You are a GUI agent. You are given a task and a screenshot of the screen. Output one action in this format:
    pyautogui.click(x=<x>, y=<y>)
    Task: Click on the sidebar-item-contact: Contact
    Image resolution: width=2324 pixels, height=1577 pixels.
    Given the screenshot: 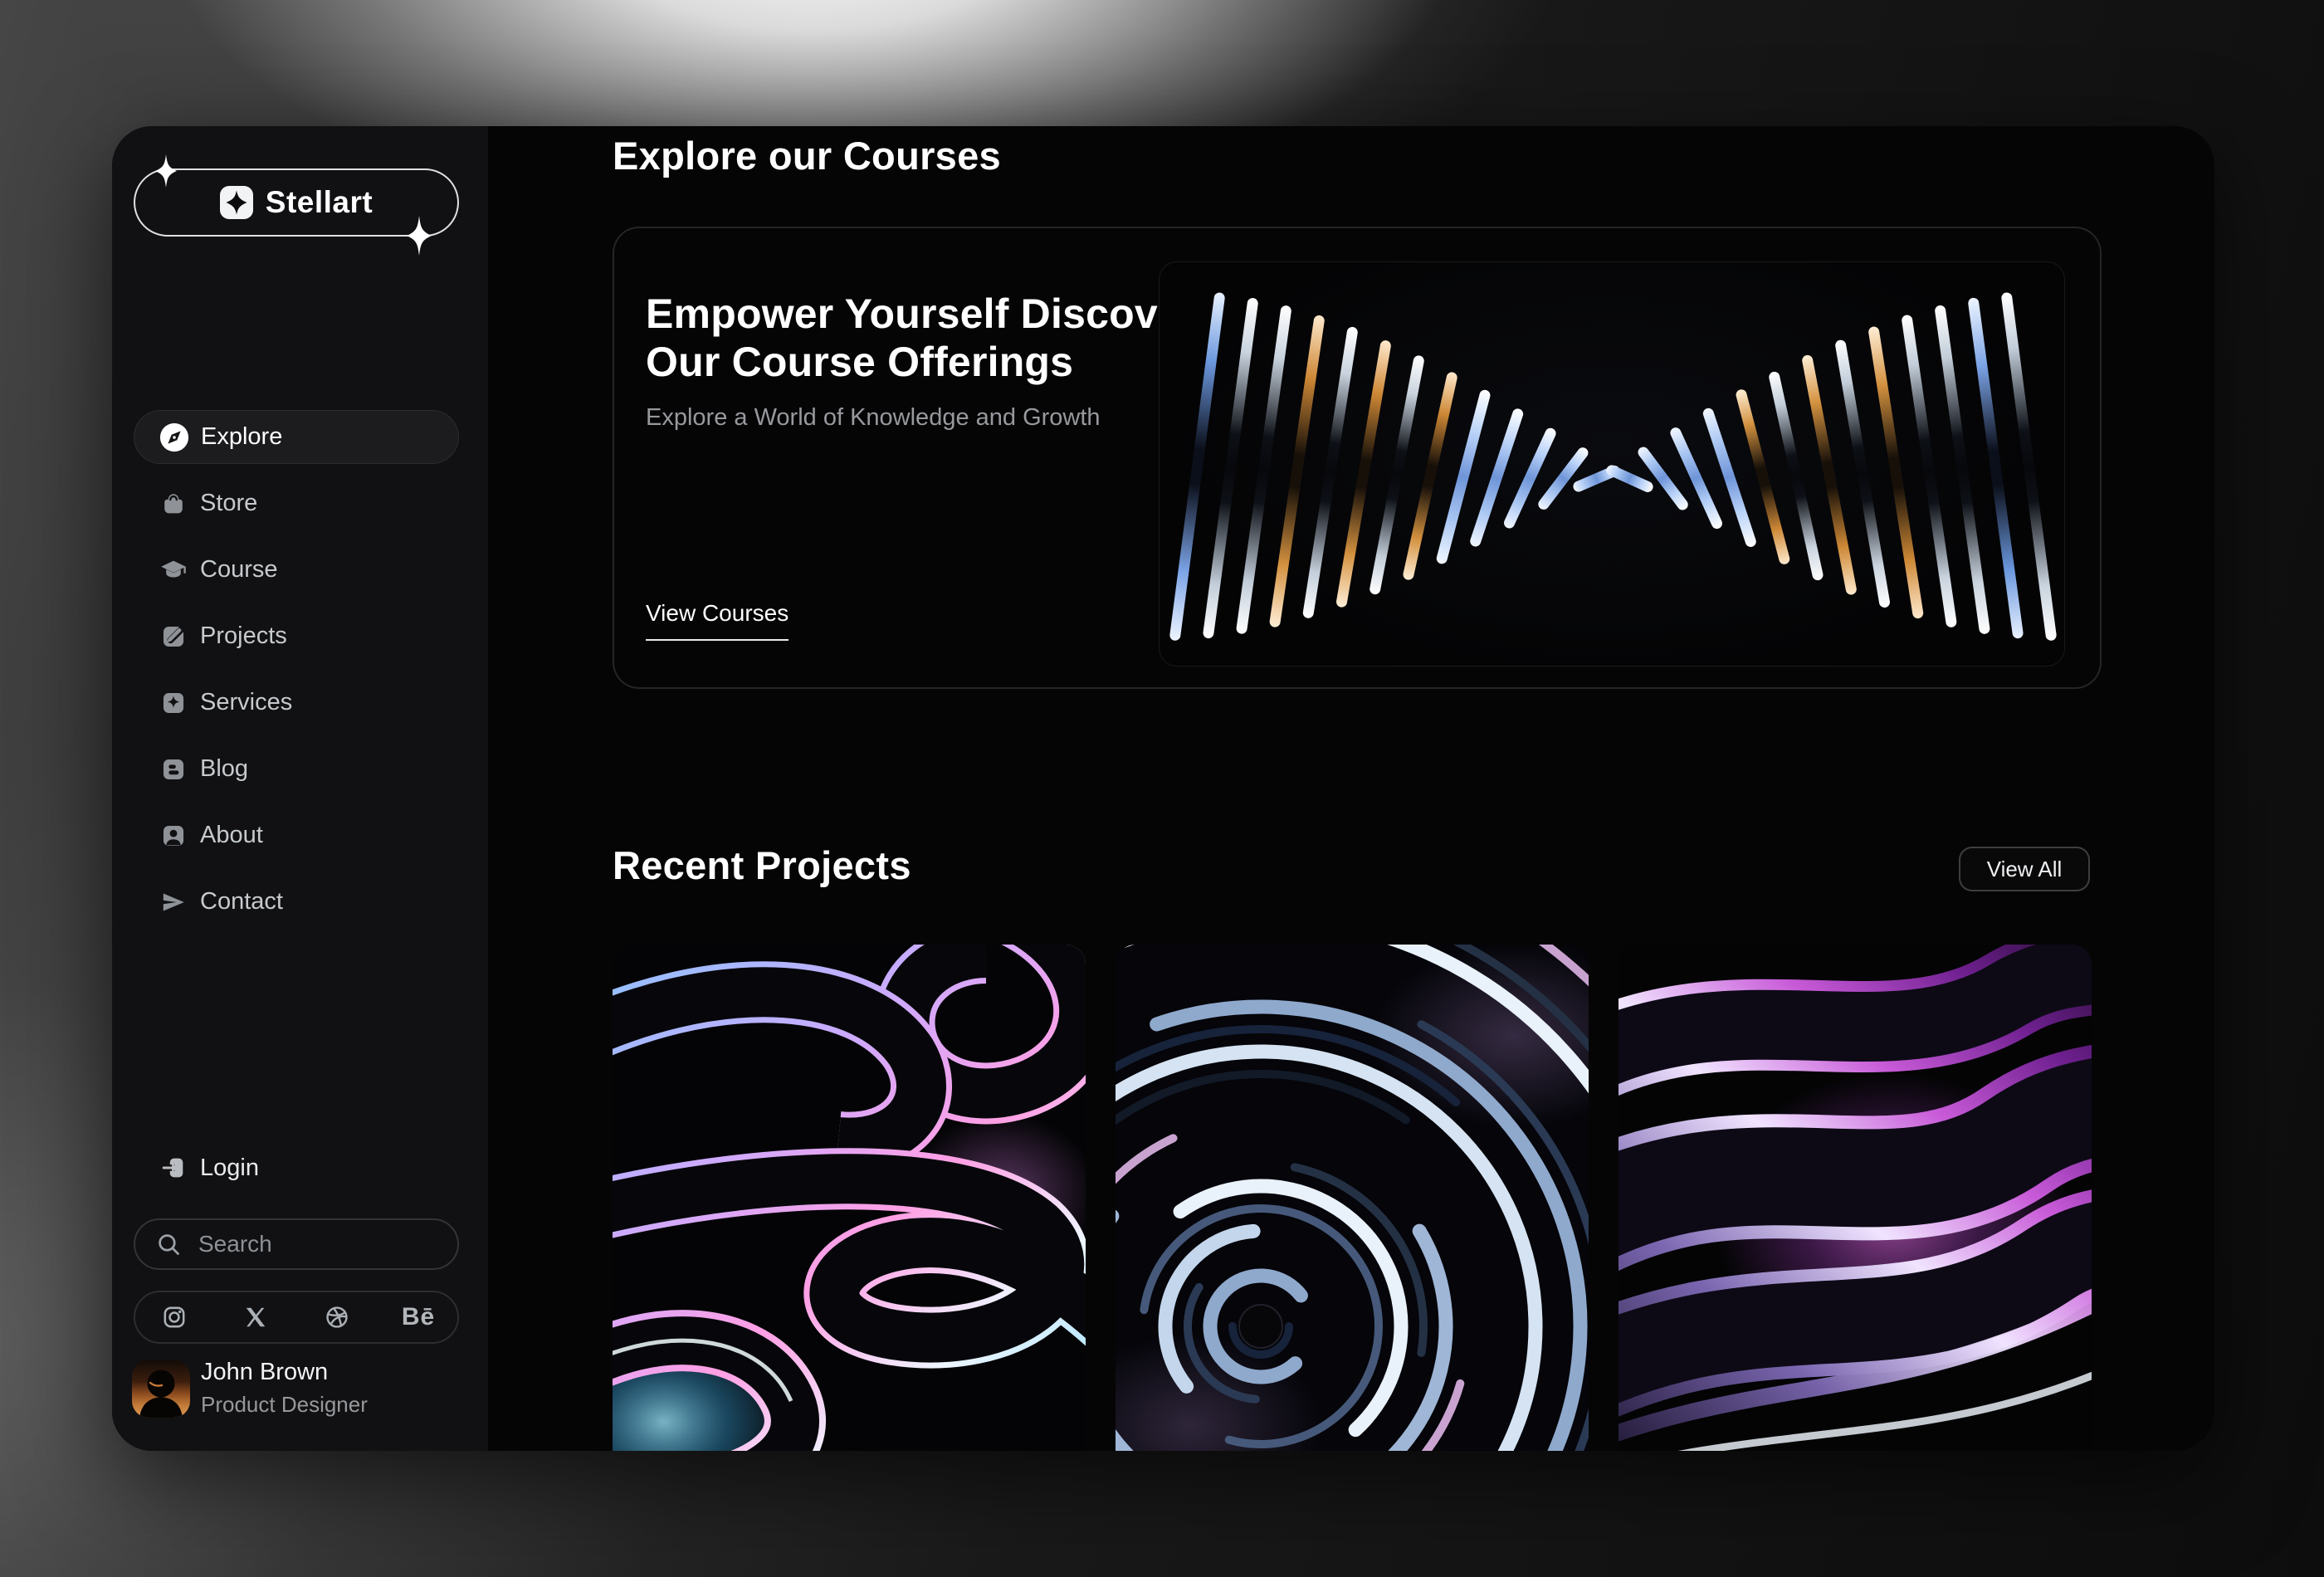 What is the action you would take?
    pyautogui.click(x=296, y=902)
    